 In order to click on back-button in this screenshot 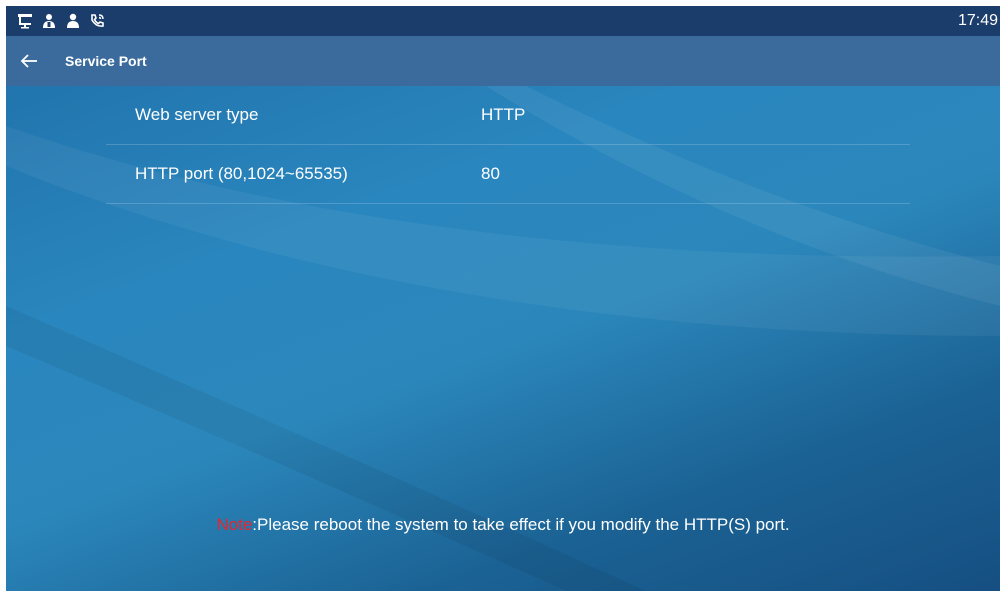, I will do `click(29, 61)`.